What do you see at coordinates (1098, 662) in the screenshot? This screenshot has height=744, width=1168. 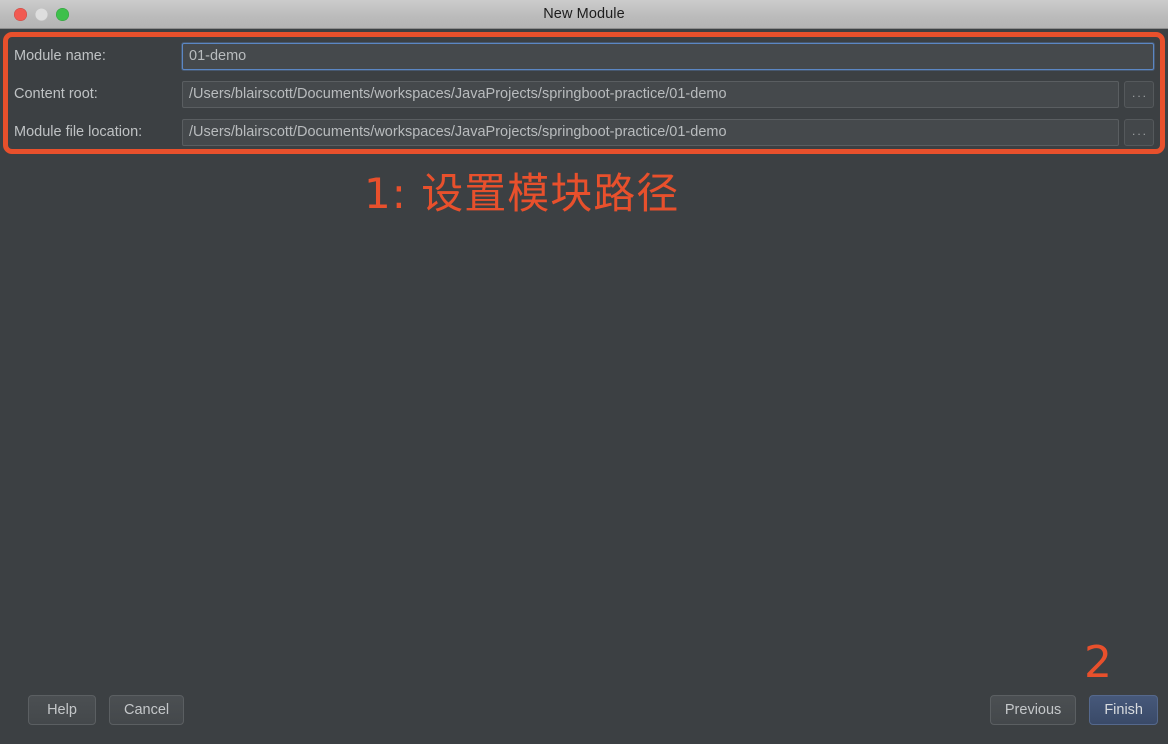 I see `step2-annotation-number: 2` at bounding box center [1098, 662].